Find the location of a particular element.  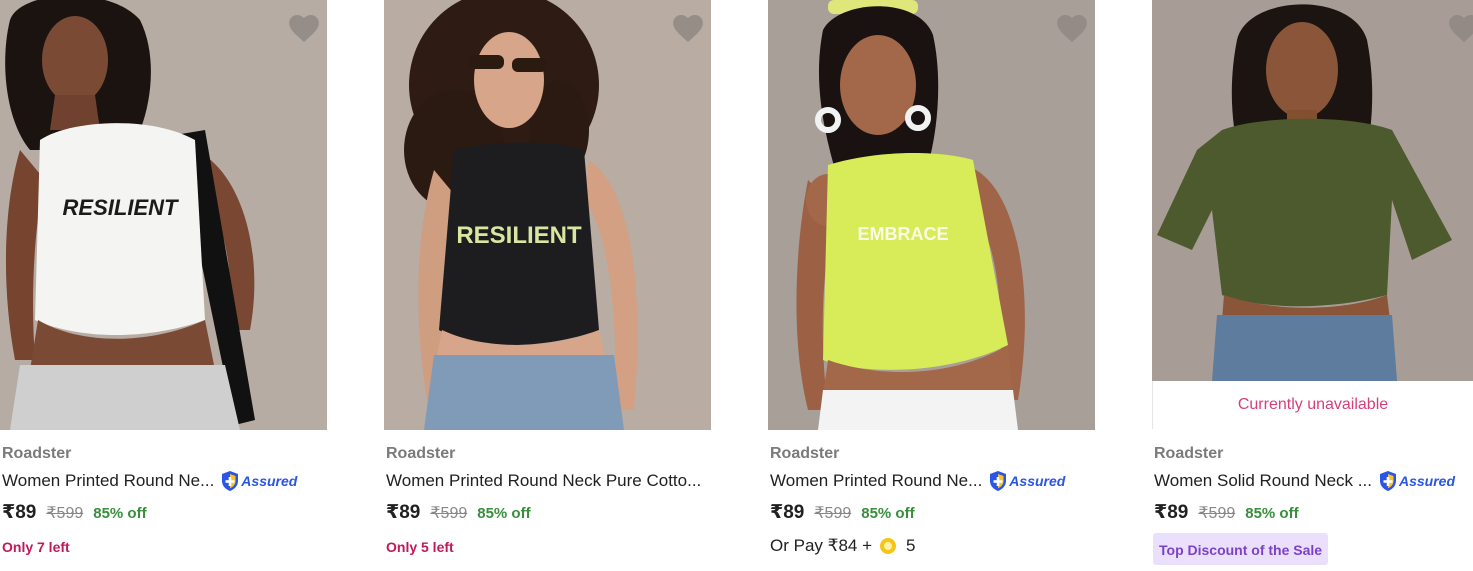

coin-count: 5 is located at coordinates (911, 545).